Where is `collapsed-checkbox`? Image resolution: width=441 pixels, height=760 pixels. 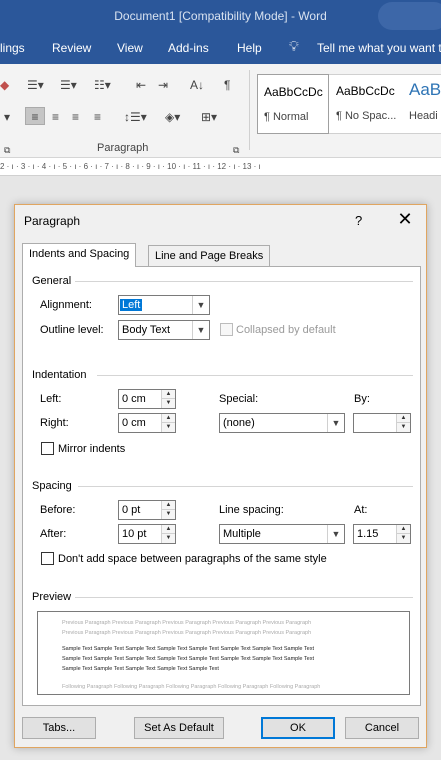
collapsed-checkbox is located at coordinates (226, 329).